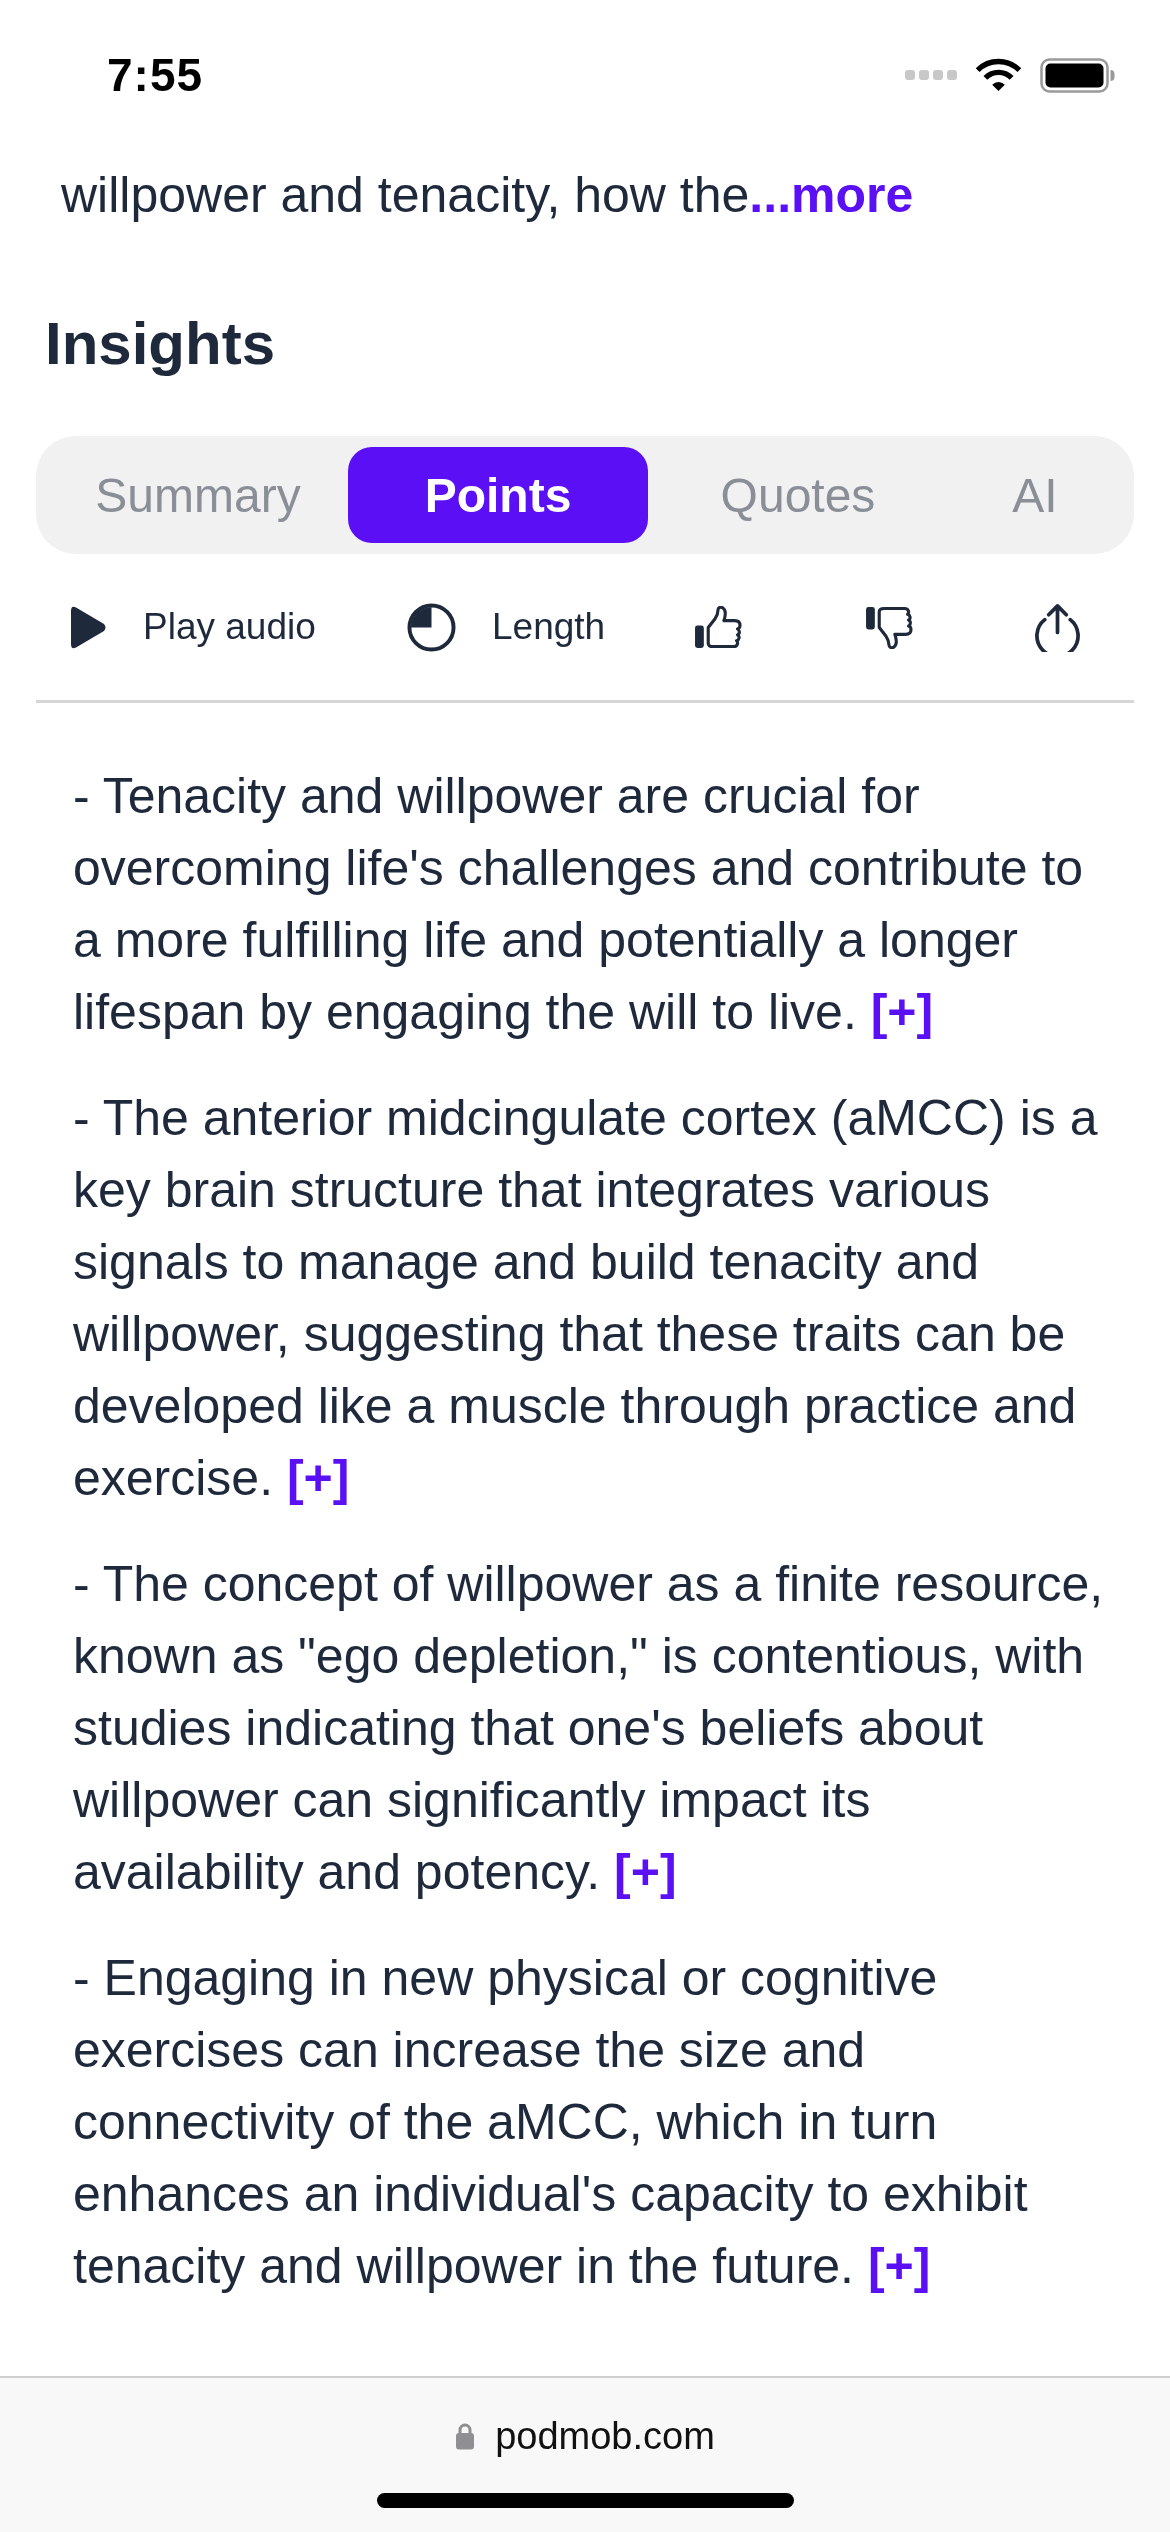 This screenshot has width=1170, height=2532. What do you see at coordinates (931, 75) in the screenshot?
I see `signal-icon` at bounding box center [931, 75].